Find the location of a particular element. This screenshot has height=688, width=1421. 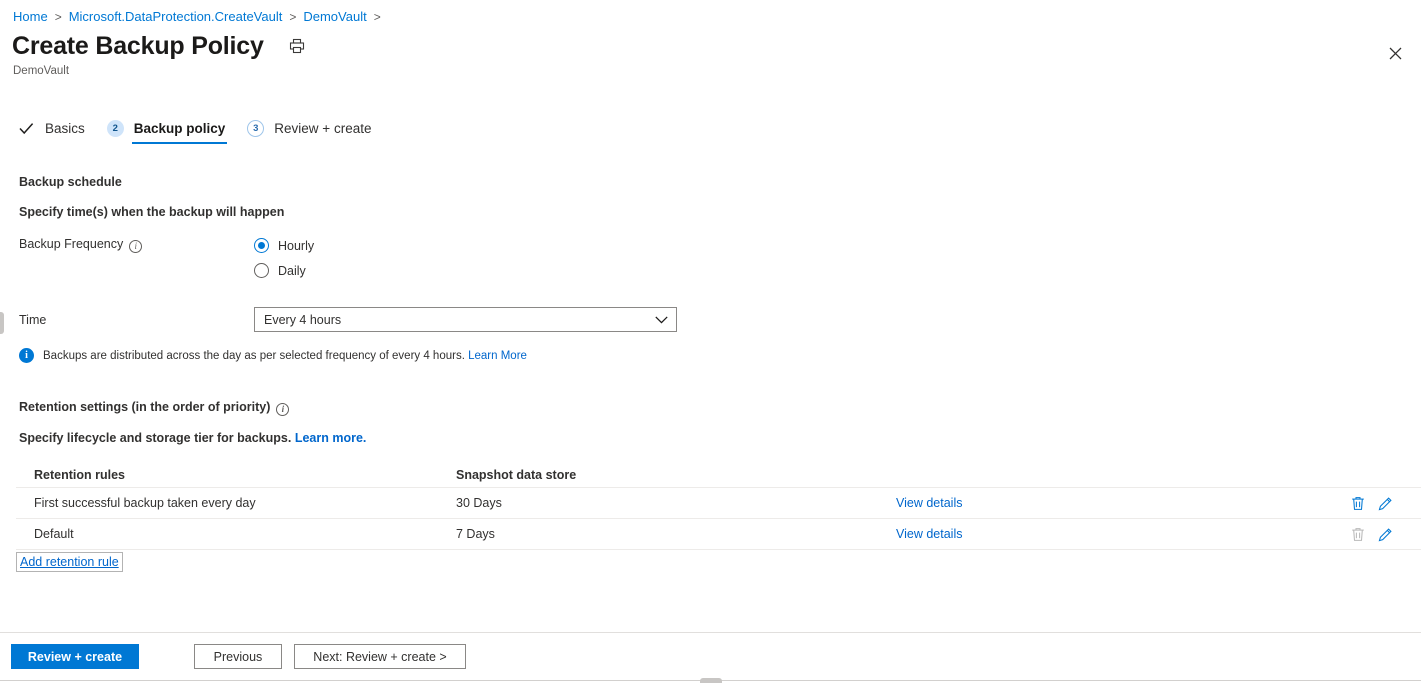

tab-review-create-number: 3 is located at coordinates (256, 128).